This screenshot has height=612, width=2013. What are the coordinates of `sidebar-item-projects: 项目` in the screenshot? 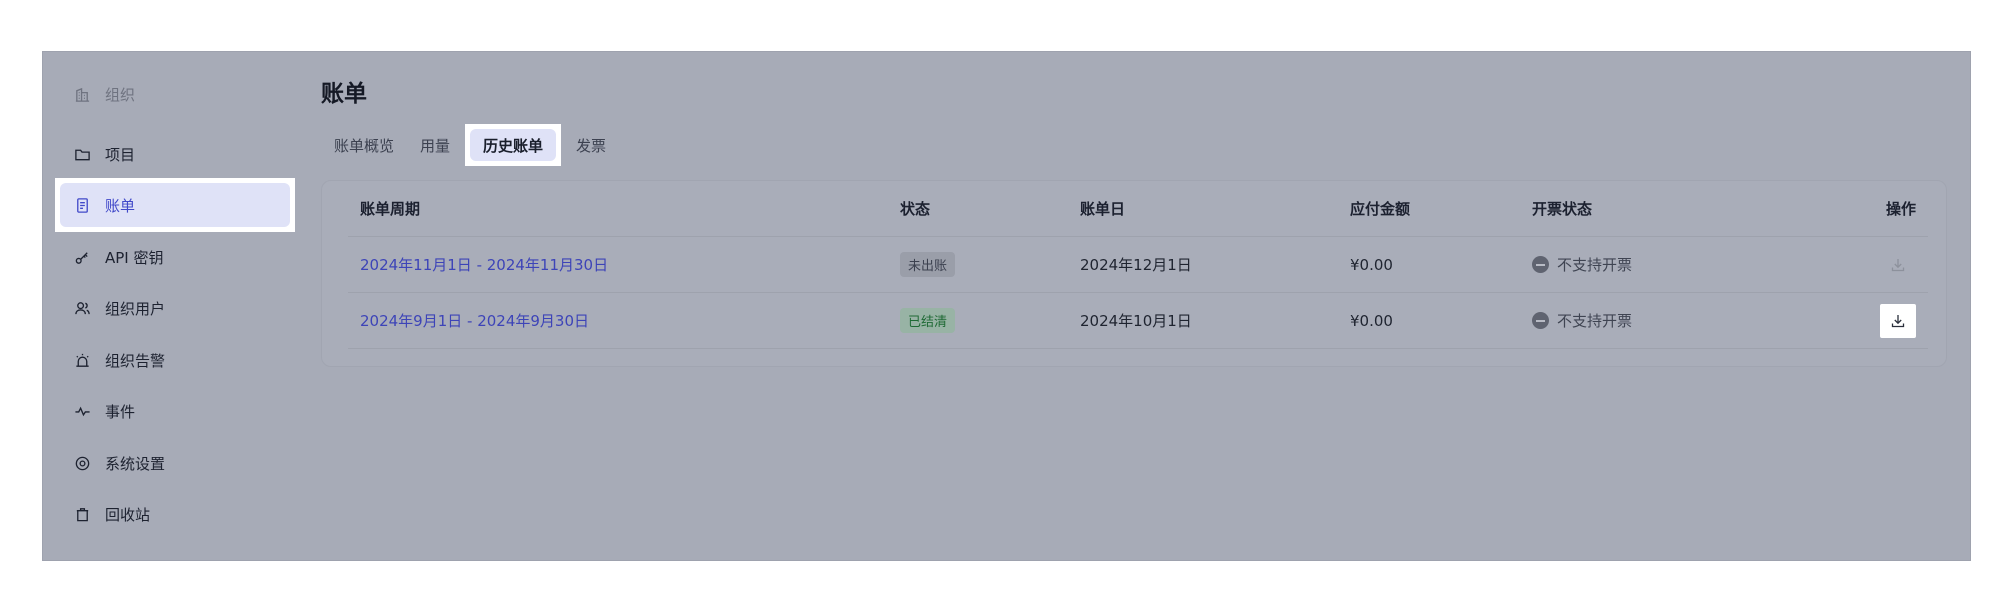 It's located at (176, 154).